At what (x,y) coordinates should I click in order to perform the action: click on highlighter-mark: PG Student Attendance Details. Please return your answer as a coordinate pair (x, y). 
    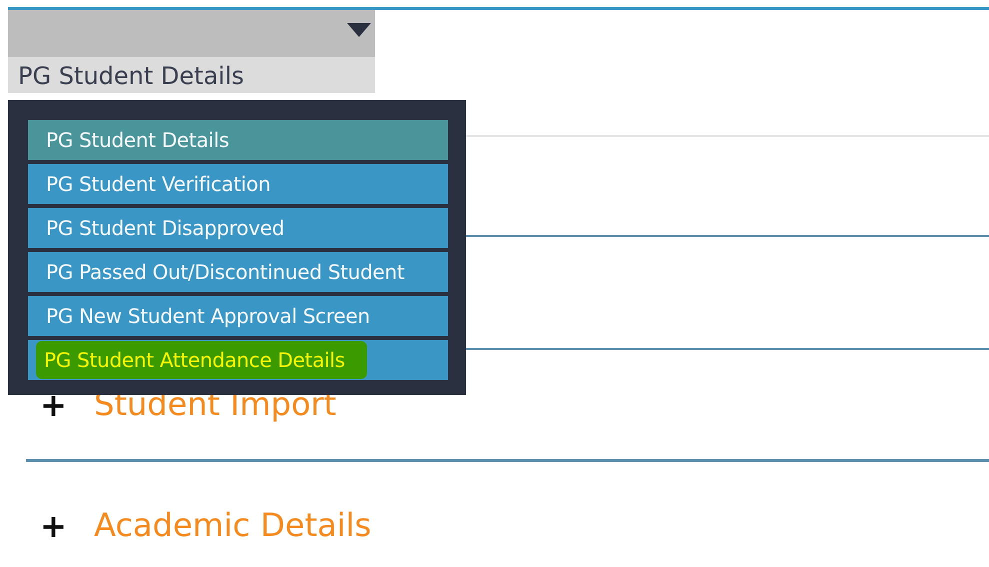
    Looking at the image, I should click on (201, 360).